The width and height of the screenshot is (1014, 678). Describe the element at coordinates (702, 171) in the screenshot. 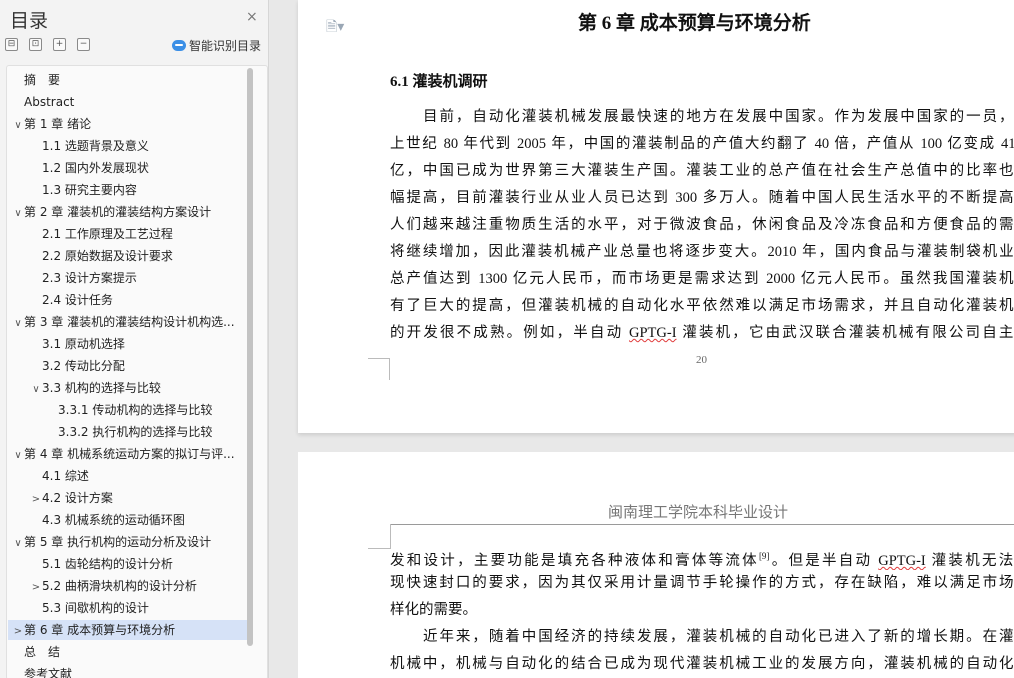

I see `text-line: 亿，中国已成为世界第三大灌装生产国。灌装工业的总产值在社会生产总值中的比率也大` at that location.